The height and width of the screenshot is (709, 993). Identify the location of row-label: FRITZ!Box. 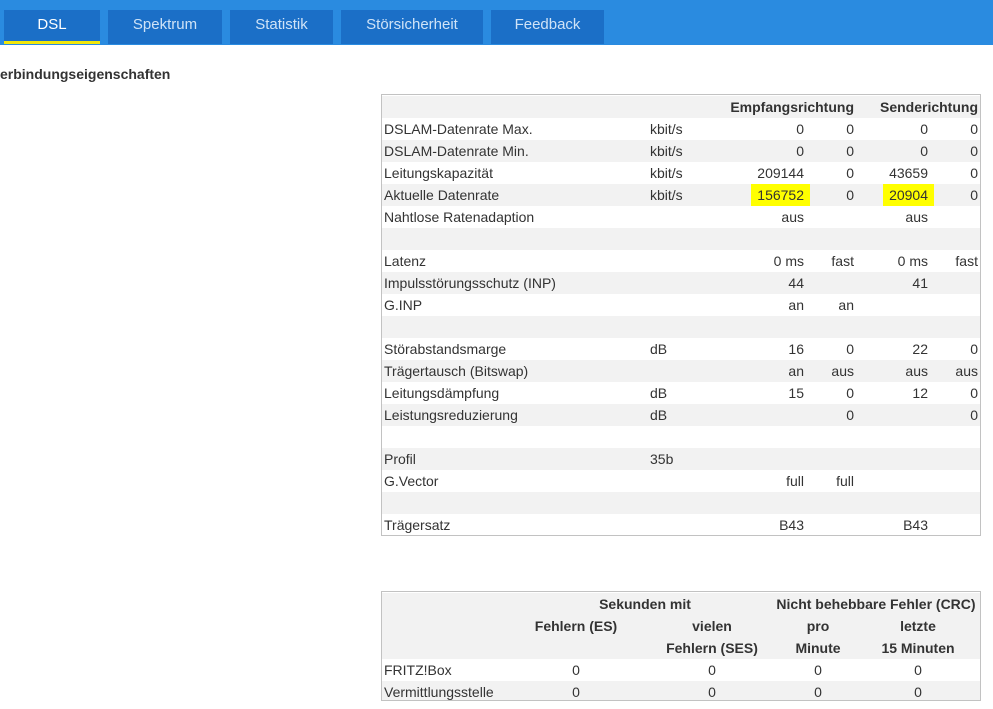
(418, 670).